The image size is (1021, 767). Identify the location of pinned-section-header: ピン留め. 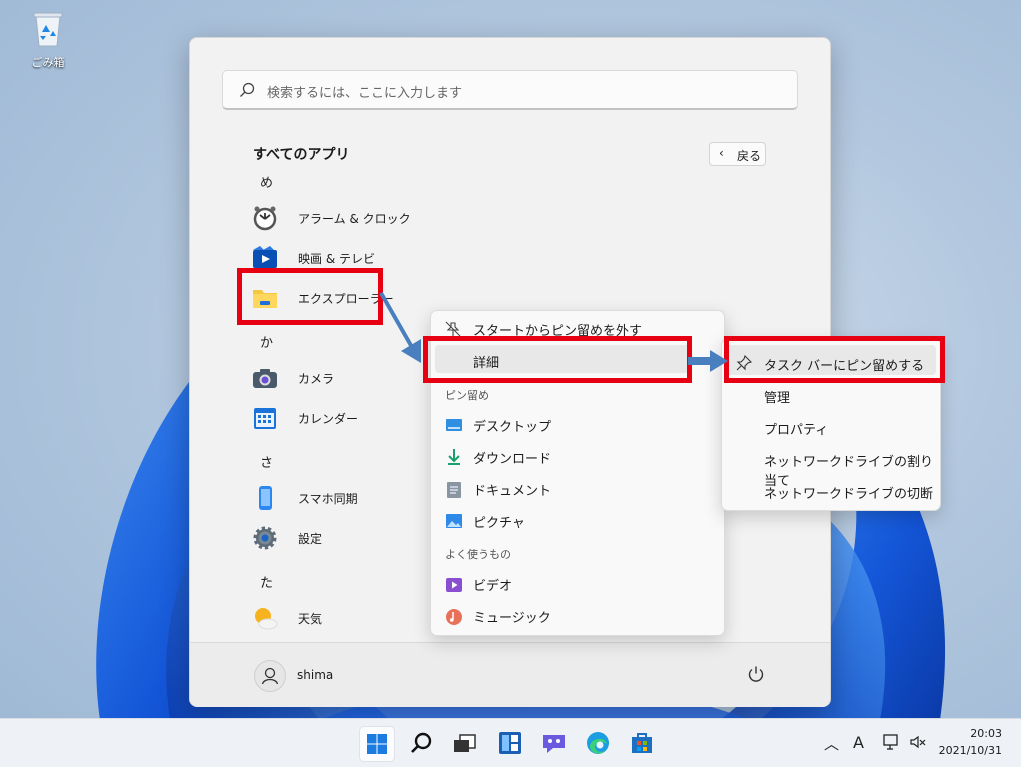
(467, 395).